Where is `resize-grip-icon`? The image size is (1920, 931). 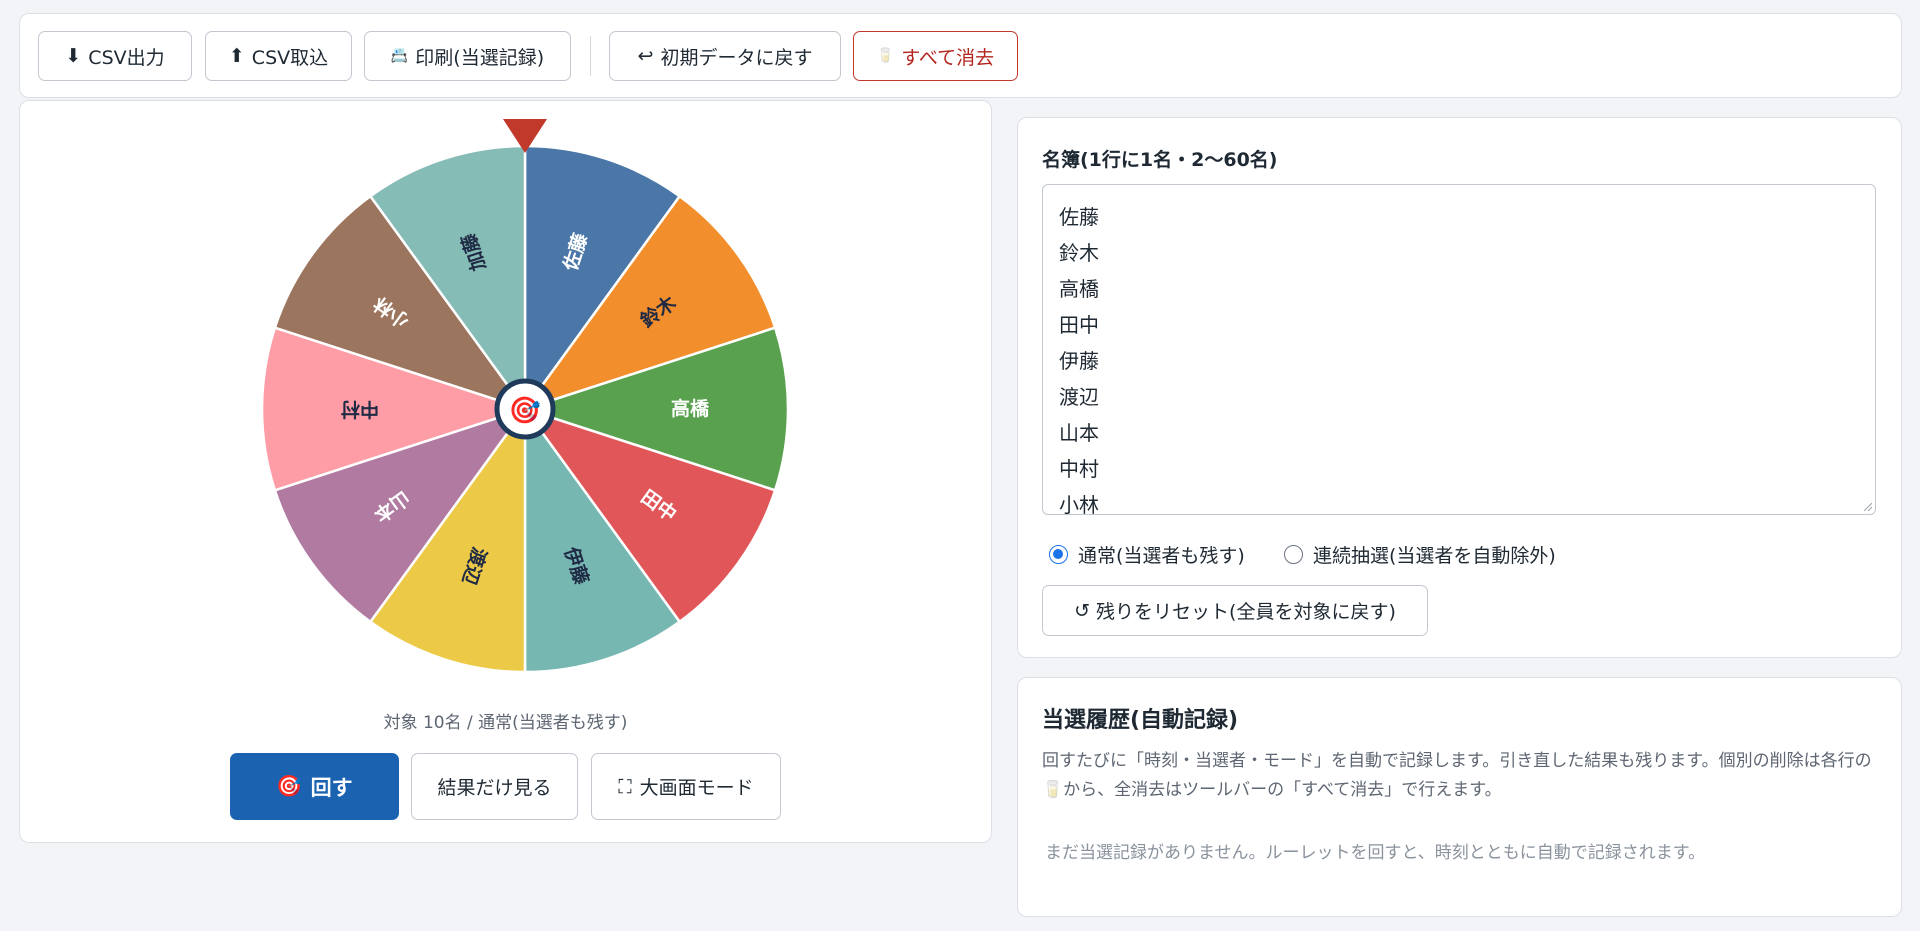 resize-grip-icon is located at coordinates (1867, 506).